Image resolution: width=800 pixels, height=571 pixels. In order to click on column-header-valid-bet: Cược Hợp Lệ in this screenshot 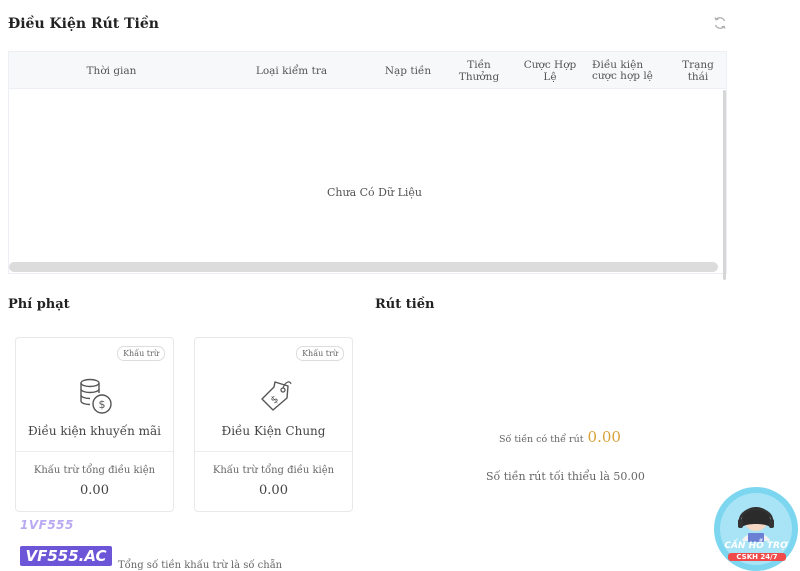, I will do `click(550, 70)`.